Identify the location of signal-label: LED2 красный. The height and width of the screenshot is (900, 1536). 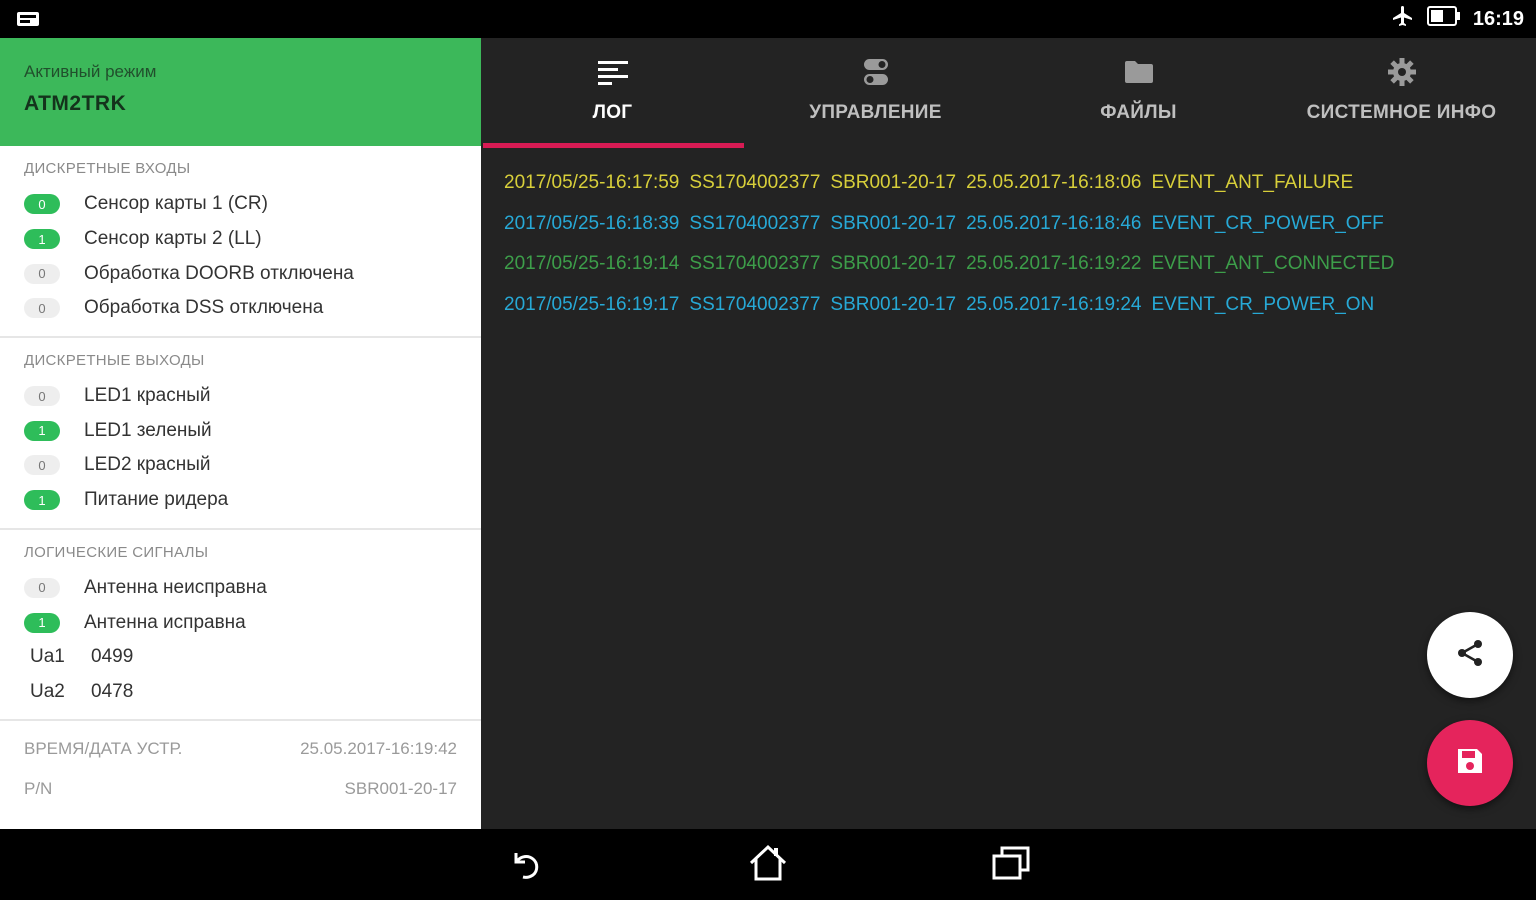
(147, 465).